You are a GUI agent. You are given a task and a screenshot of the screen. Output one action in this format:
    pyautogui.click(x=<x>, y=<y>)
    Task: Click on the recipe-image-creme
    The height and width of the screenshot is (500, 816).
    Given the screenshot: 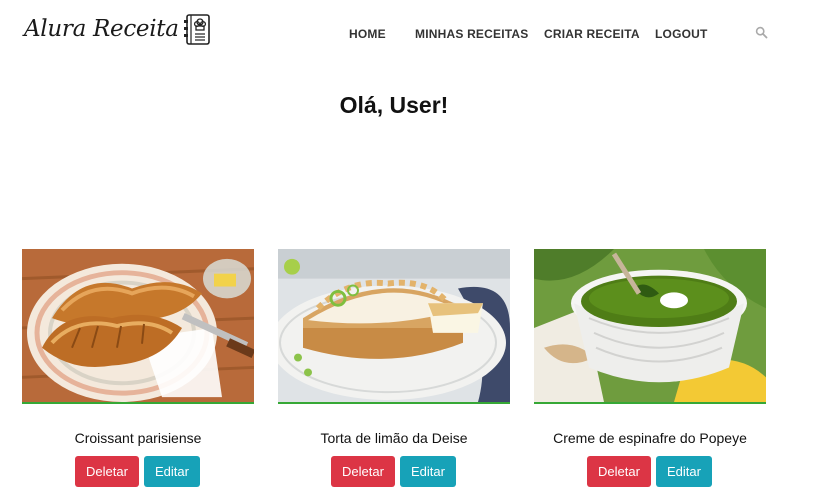 What is the action you would take?
    pyautogui.click(x=650, y=326)
    